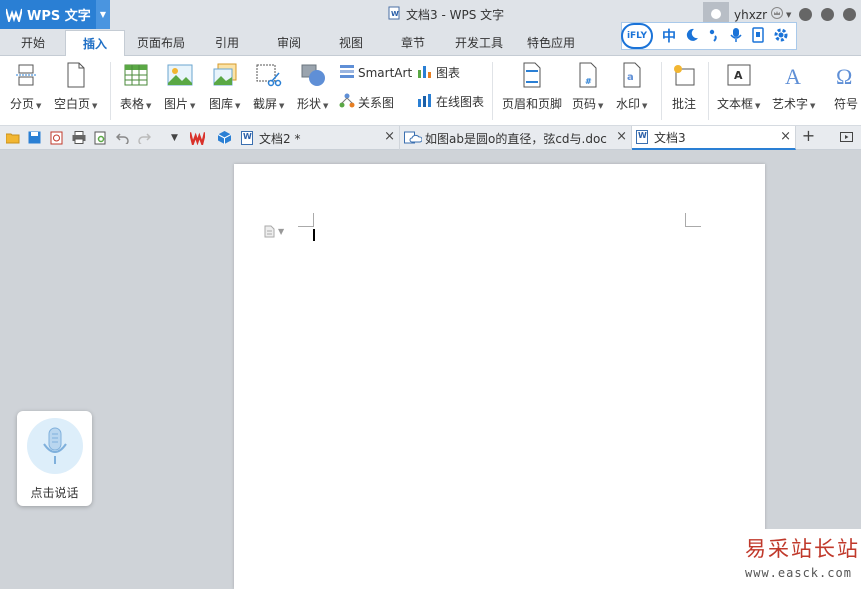 This screenshot has height=589, width=861. What do you see at coordinates (446, 14) in the screenshot?
I see `window-title: W 文档3 - WPS 文字` at bounding box center [446, 14].